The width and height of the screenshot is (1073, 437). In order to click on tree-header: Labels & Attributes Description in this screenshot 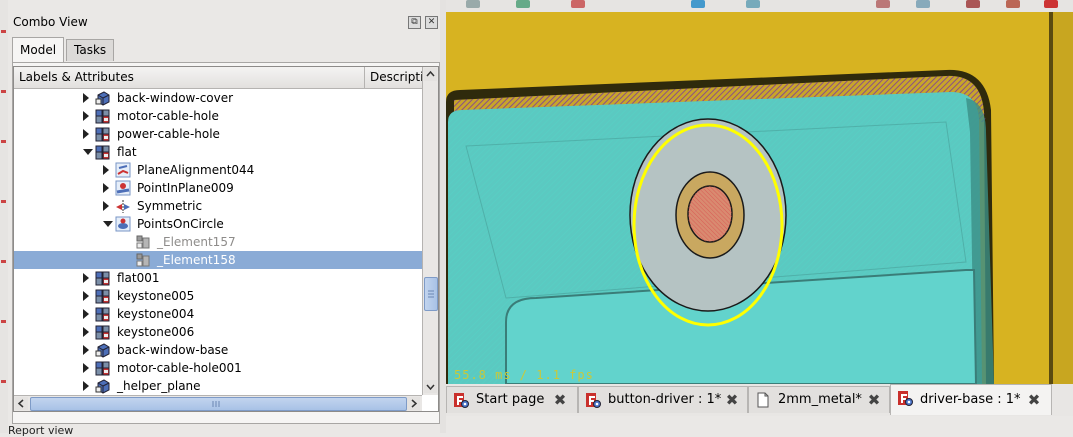, I will do `click(218, 78)`.